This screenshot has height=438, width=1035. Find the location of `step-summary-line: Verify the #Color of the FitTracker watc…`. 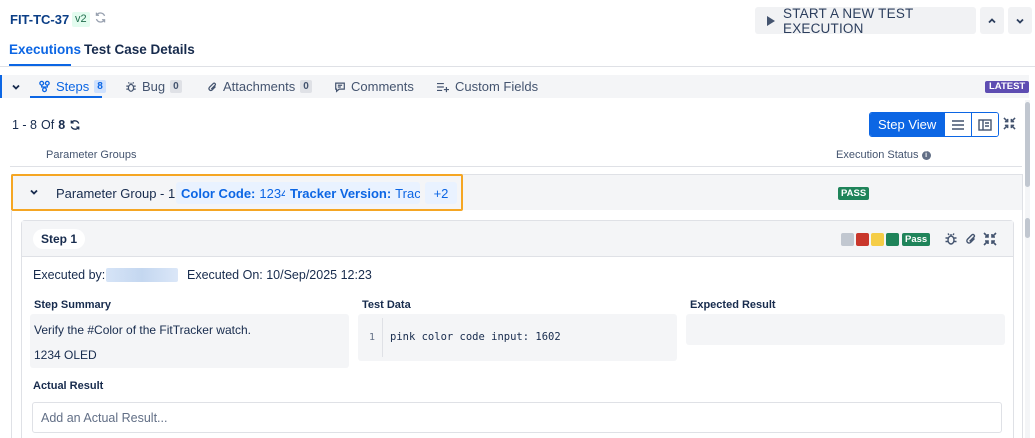

step-summary-line: Verify the #Color of the FitTracker watc… is located at coordinates (142, 330).